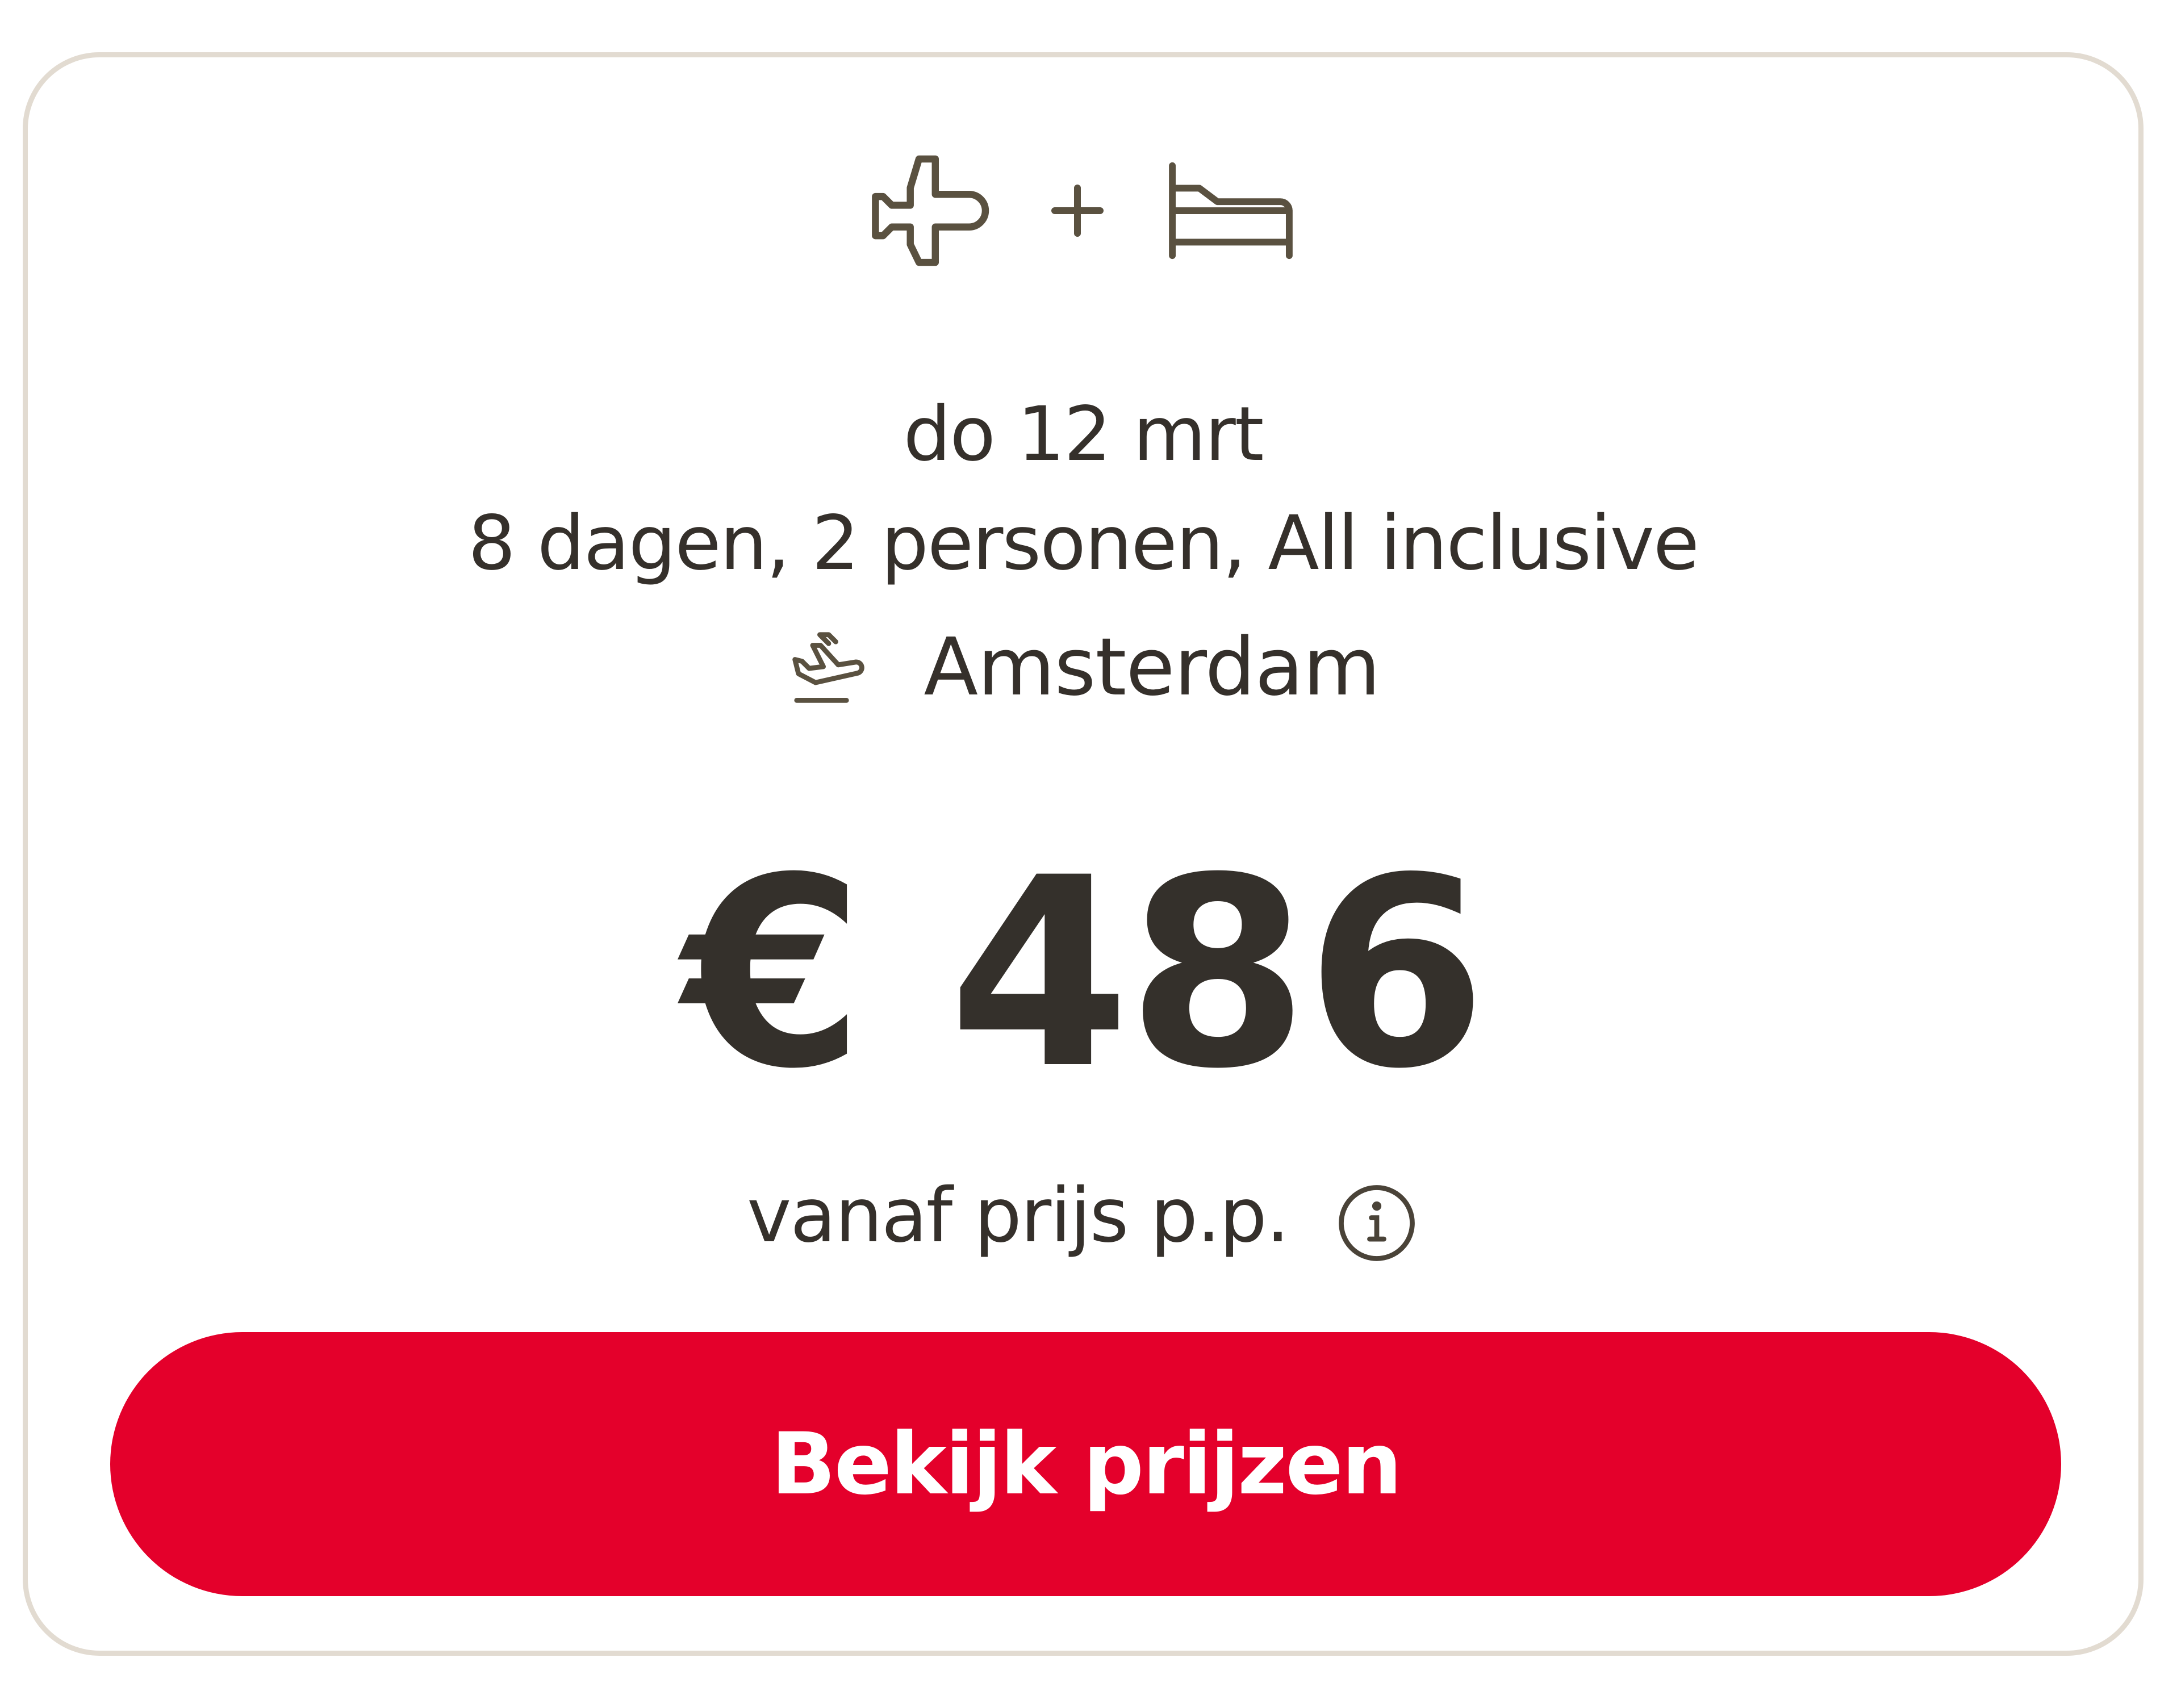 The width and height of the screenshot is (2181, 1708). I want to click on info-icon, so click(1376, 1224).